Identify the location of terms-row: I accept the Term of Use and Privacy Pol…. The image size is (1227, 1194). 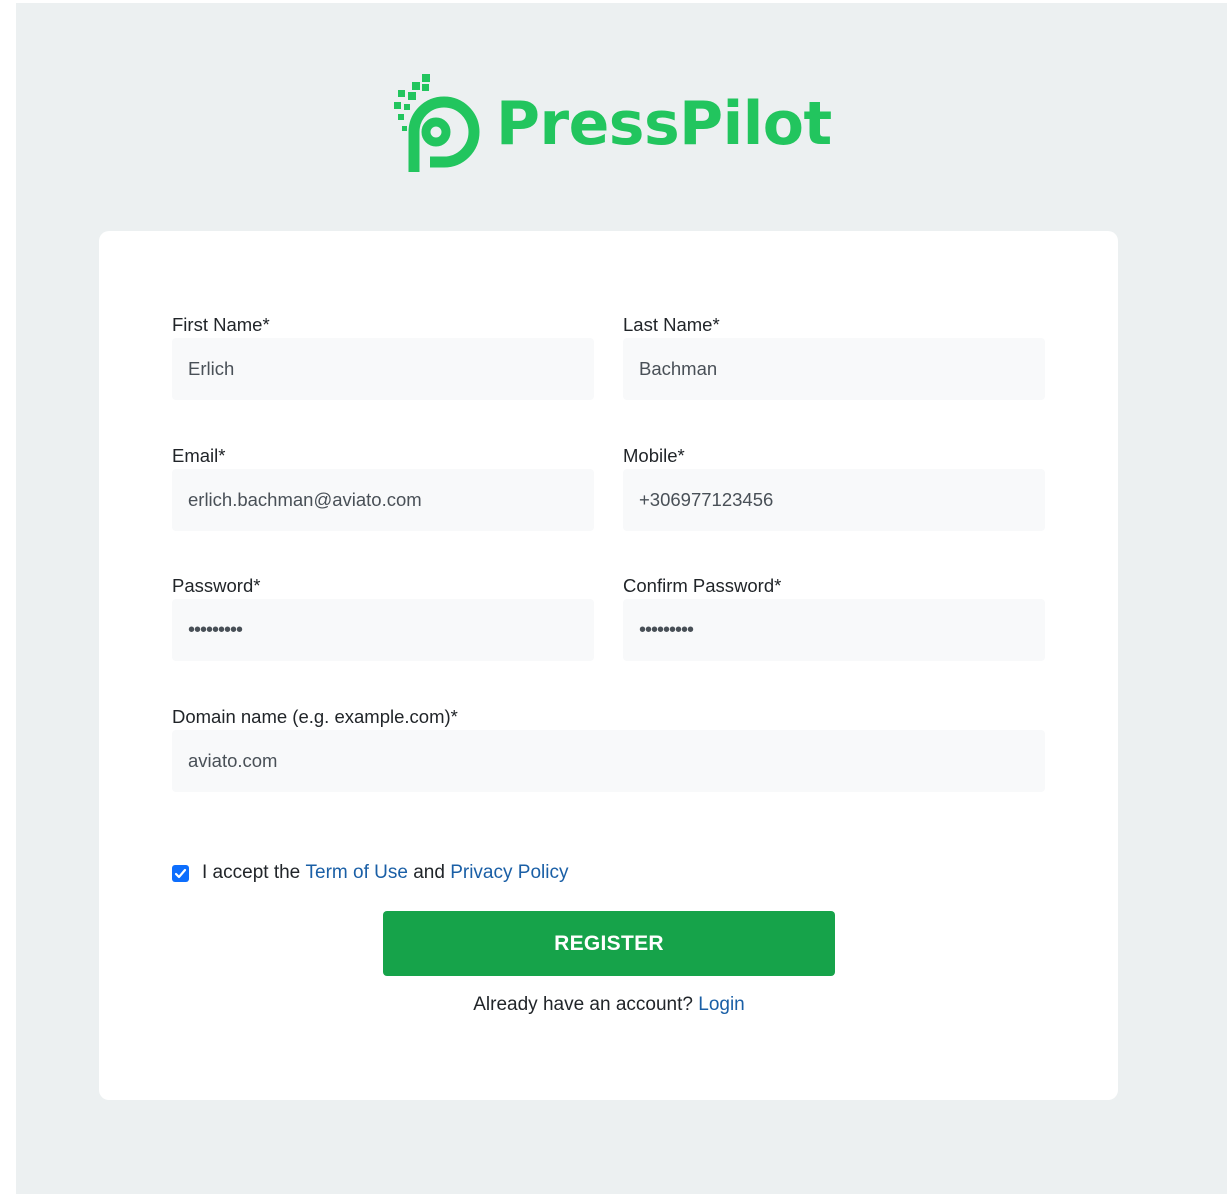
(370, 873).